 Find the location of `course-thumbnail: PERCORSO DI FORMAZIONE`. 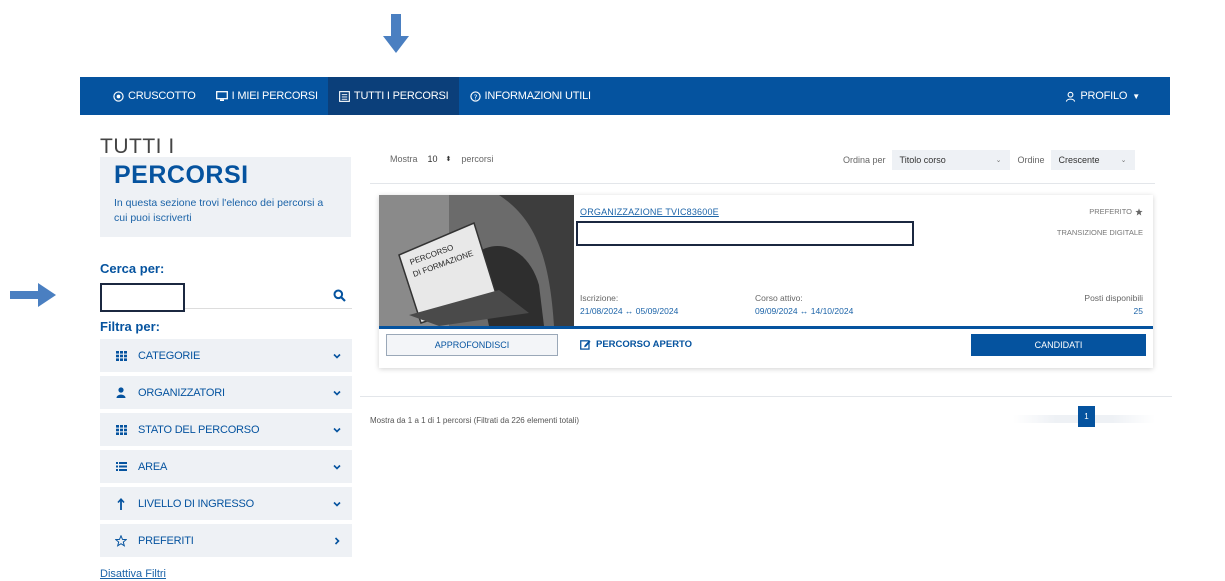

course-thumbnail: PERCORSO DI FORMAZIONE is located at coordinates (476, 260).